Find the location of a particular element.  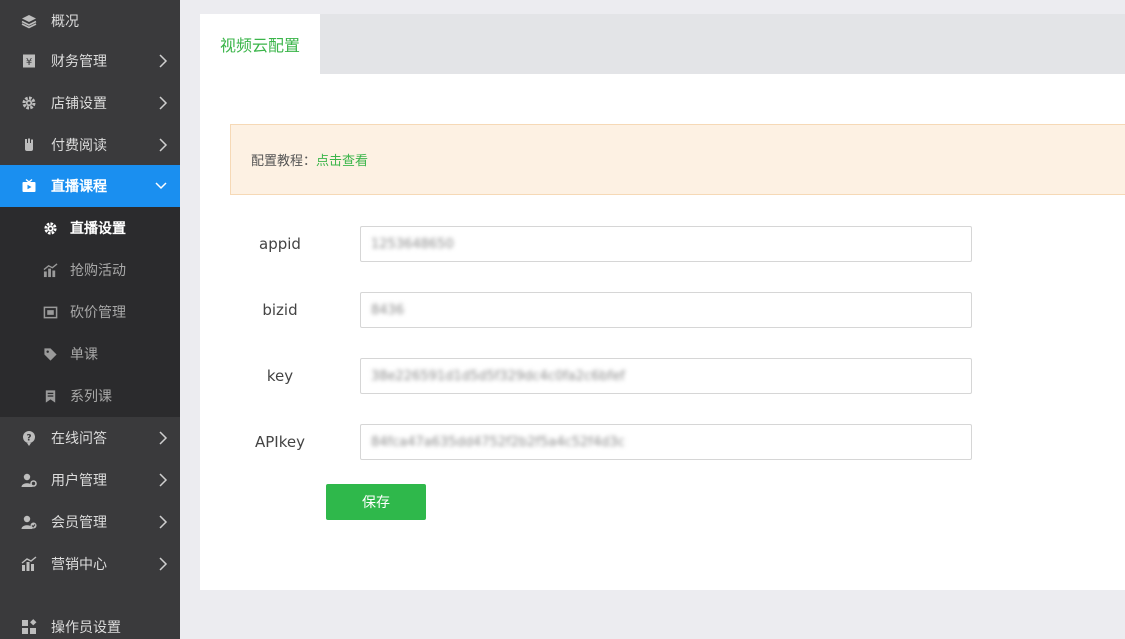

sidebar-item-online-qa: ? 在线问答 is located at coordinates (90, 438).